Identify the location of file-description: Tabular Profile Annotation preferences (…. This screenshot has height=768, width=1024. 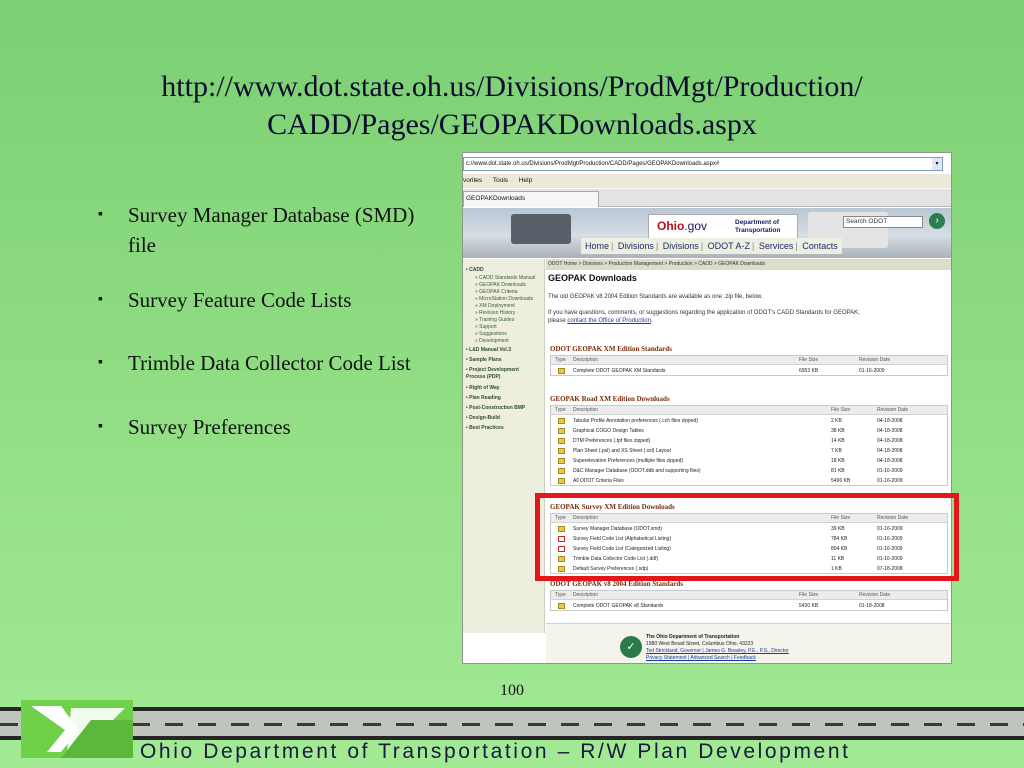
(635, 421).